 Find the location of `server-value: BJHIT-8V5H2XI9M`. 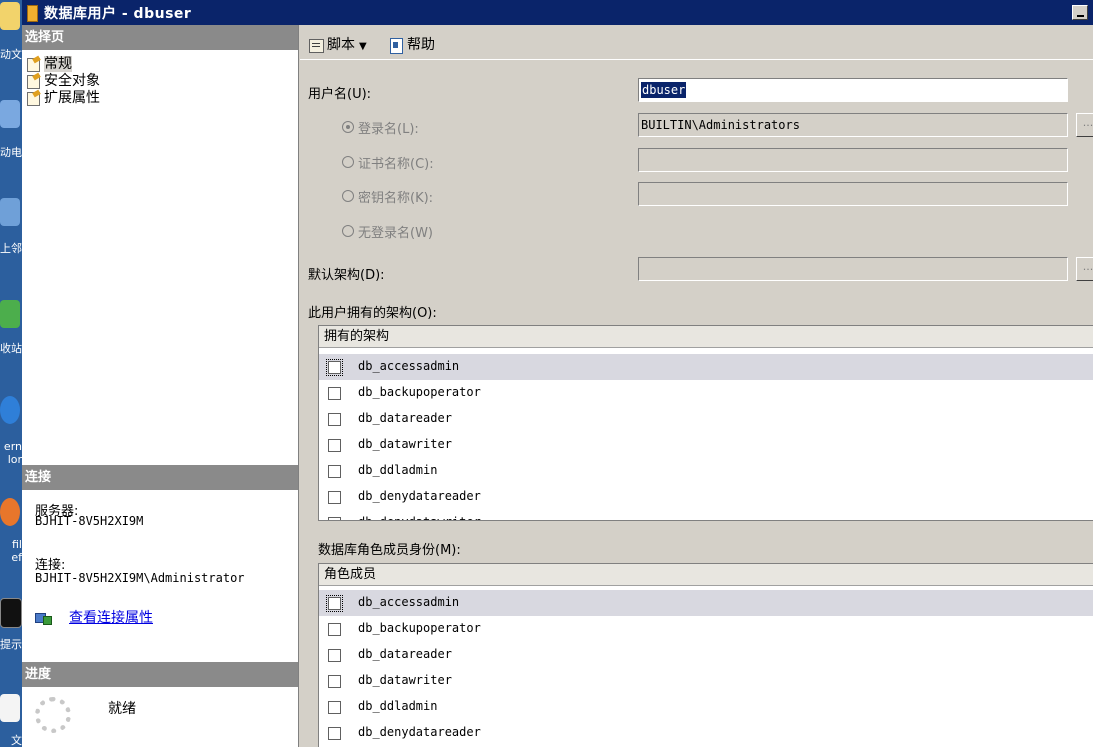

server-value: BJHIT-8V5H2XI9M is located at coordinates (89, 521).